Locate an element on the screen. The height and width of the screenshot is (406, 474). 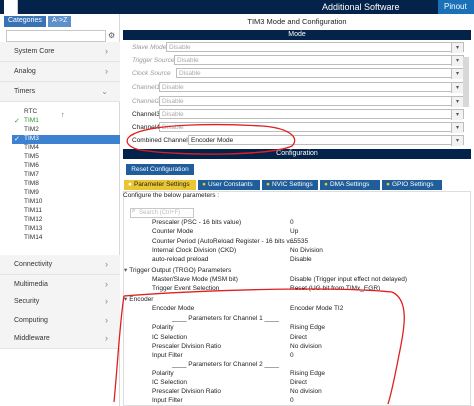
tab-user-constants: ● User Constants is located at coordinates (229, 185).